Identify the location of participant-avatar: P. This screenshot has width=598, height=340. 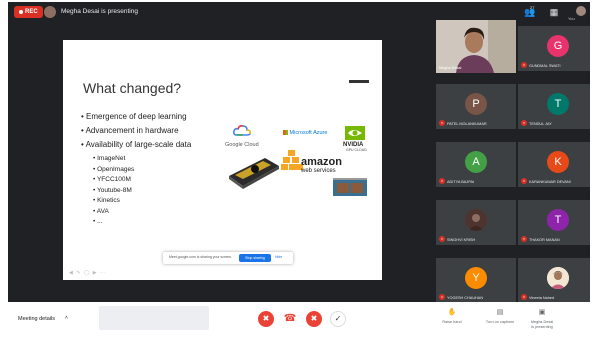
(476, 104).